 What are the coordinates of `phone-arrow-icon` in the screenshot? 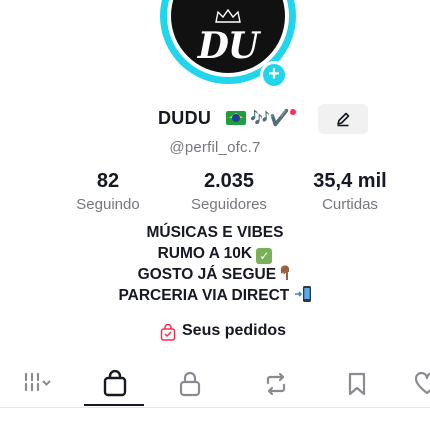 It's located at (302, 294).